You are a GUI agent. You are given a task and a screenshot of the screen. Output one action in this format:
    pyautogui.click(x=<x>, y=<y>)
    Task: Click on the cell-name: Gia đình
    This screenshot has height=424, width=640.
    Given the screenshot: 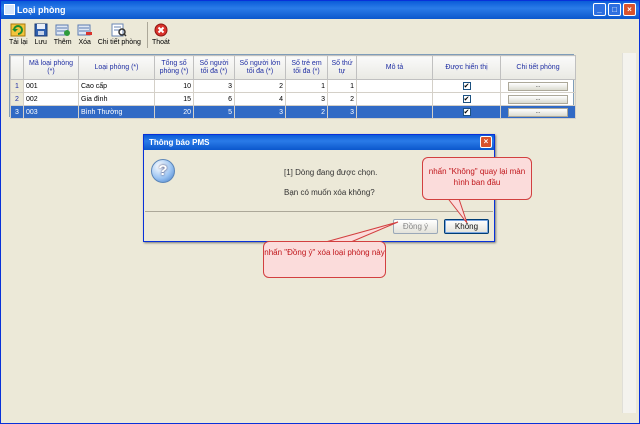 What is the action you would take?
    pyautogui.click(x=116, y=99)
    